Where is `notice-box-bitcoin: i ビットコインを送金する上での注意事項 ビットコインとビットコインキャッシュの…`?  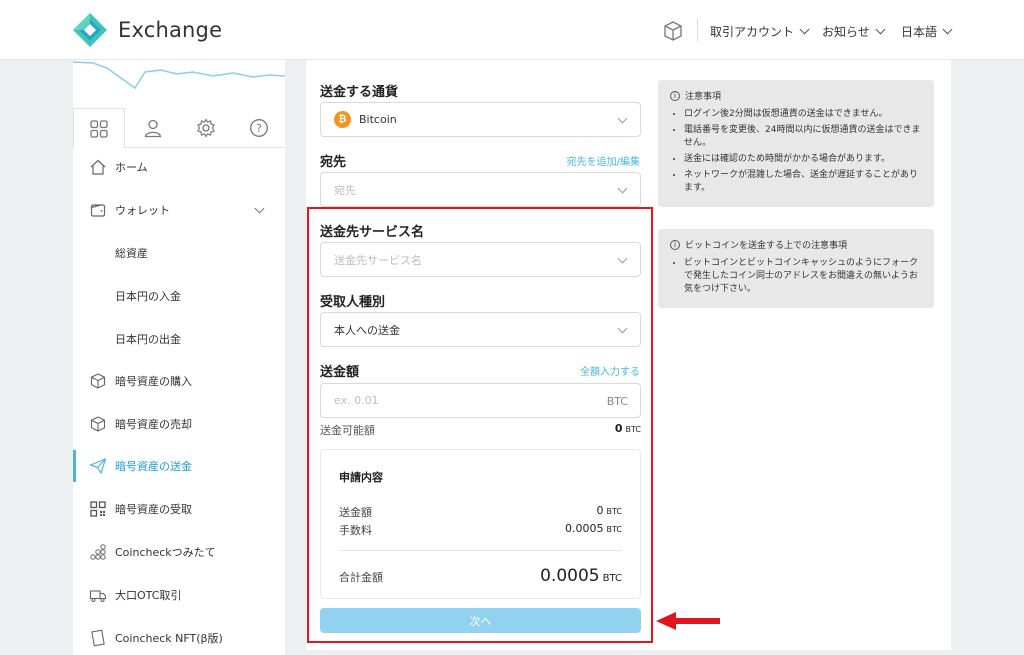 notice-box-bitcoin: i ビットコインを送金する上での注意事項 ビットコインとビットコインキャッシュの… is located at coordinates (796, 268).